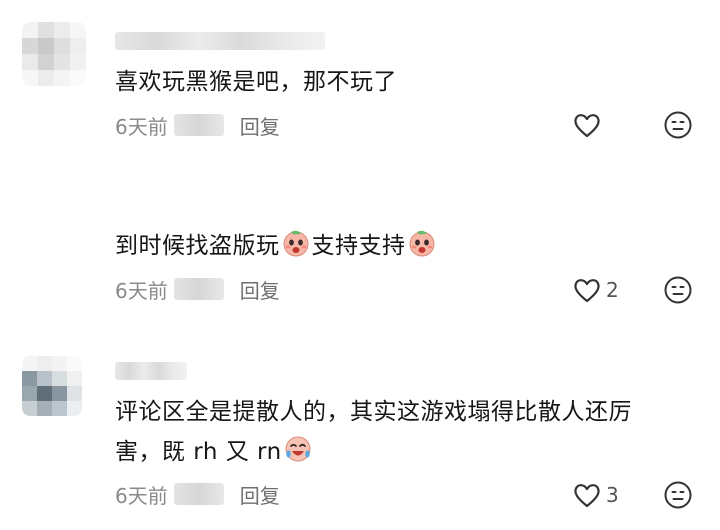  I want to click on like-button: 2, so click(595, 290).